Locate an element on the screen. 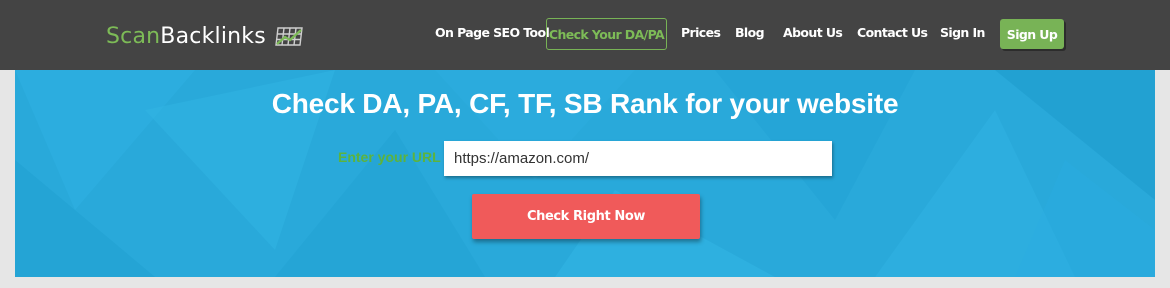 This screenshot has height=288, width=1170. nav-sign-in: Sign In is located at coordinates (962, 32).